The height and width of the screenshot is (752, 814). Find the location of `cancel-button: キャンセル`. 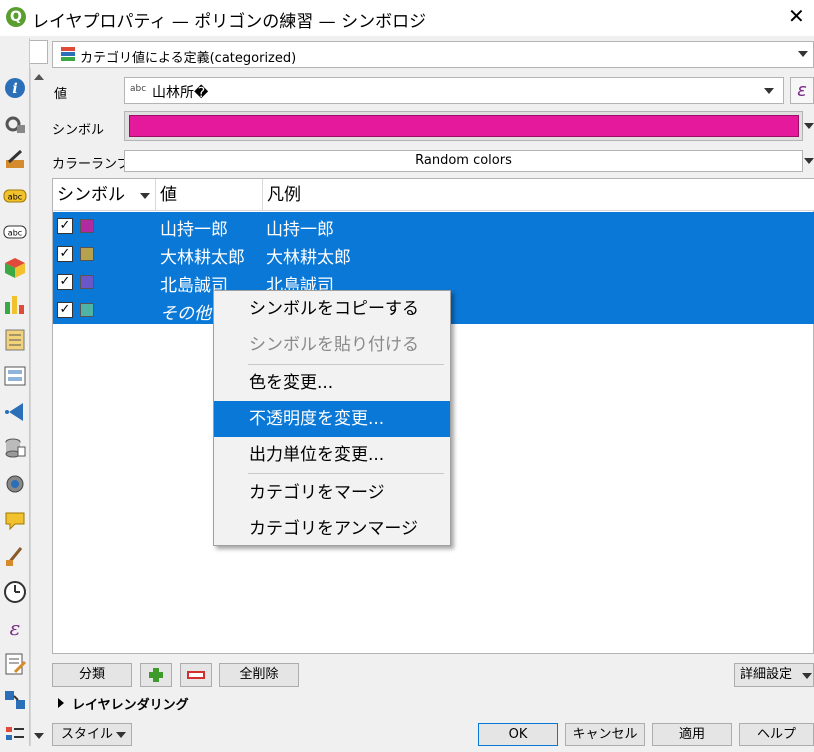

cancel-button: キャンセル is located at coordinates (605, 734).